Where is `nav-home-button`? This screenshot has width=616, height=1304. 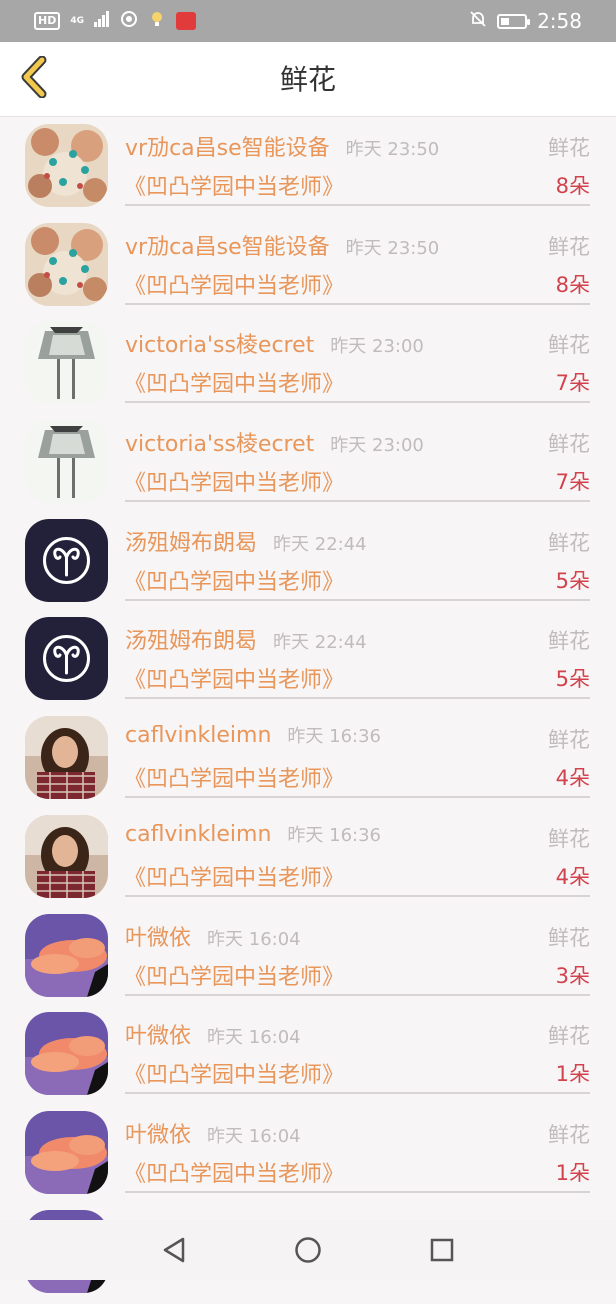 nav-home-button is located at coordinates (308, 1250).